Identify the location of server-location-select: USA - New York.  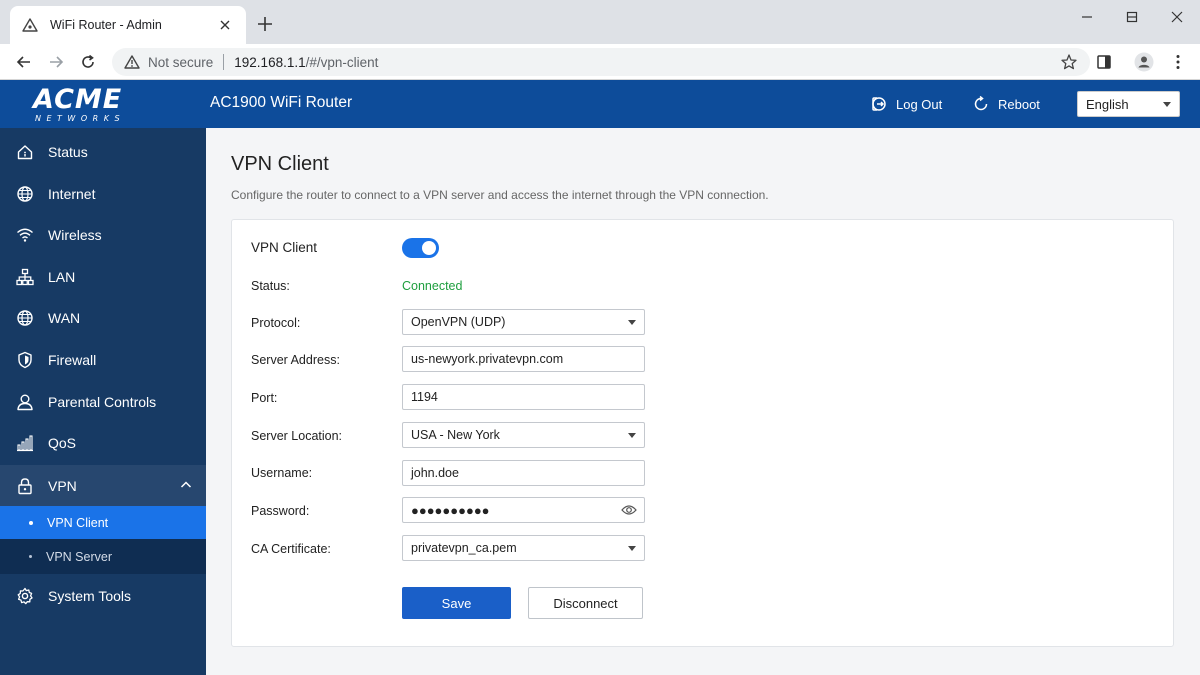
(523, 435).